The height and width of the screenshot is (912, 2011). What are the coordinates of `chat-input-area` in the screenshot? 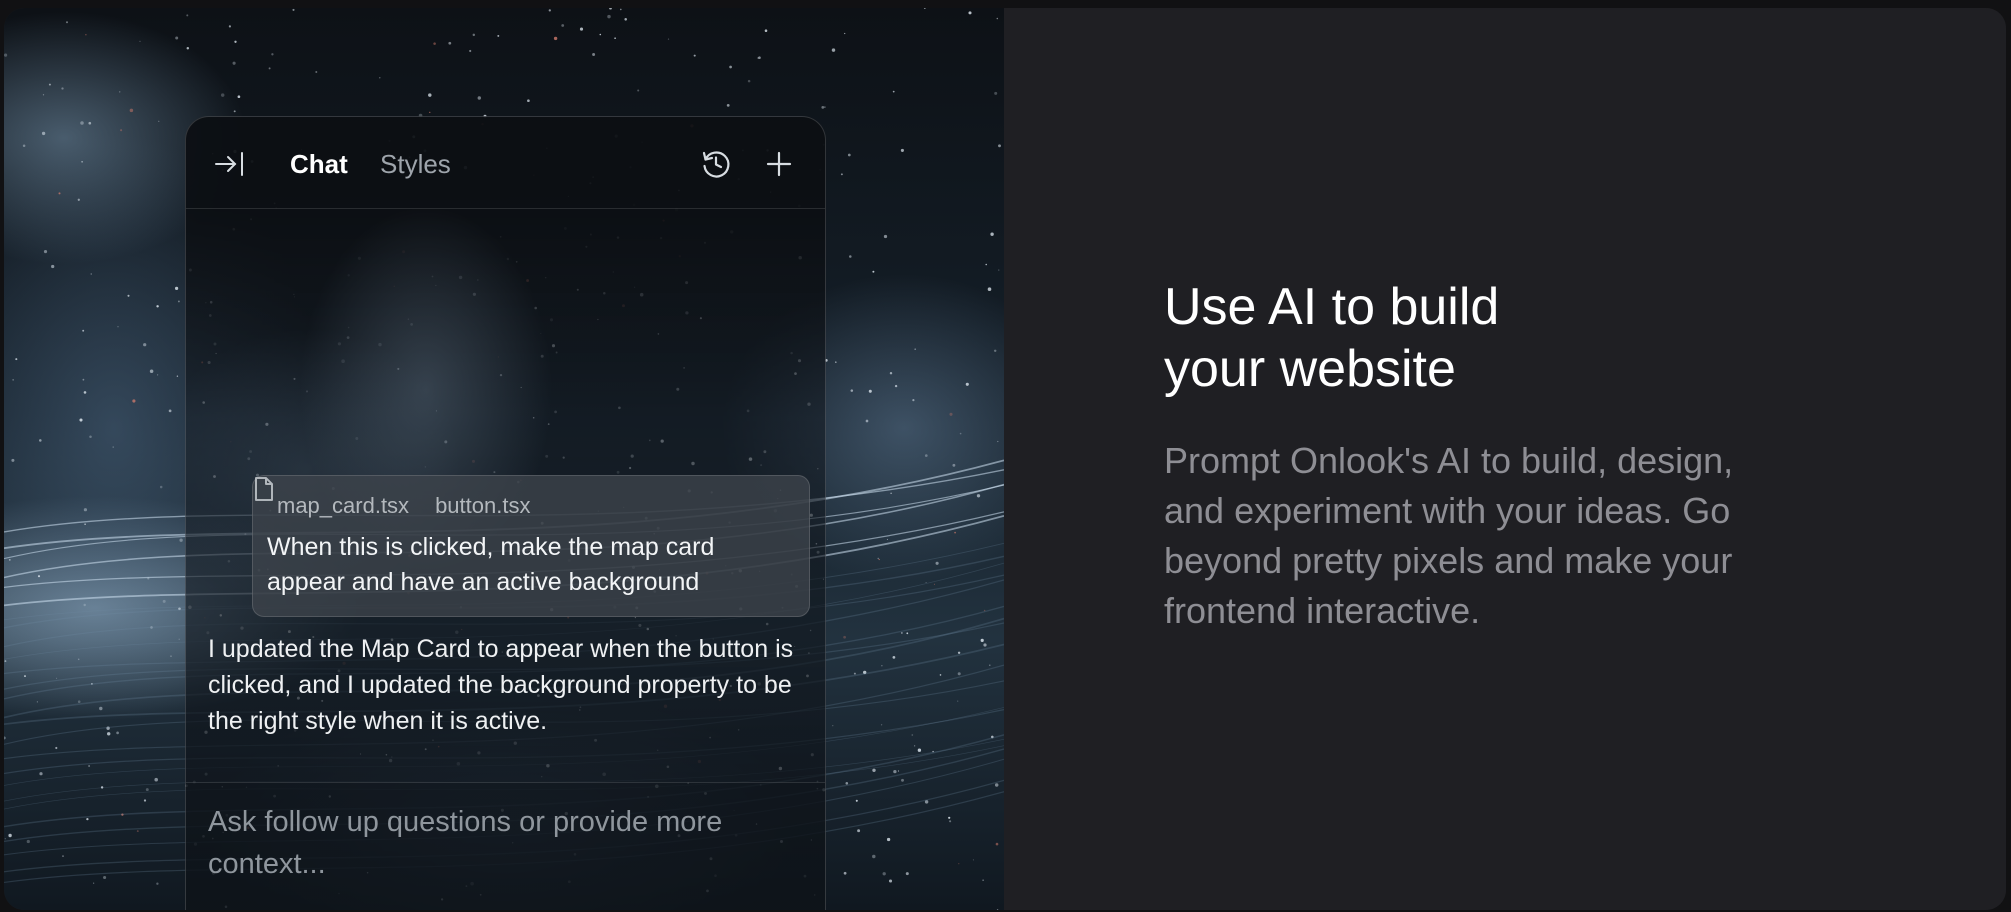 It's located at (505, 846).